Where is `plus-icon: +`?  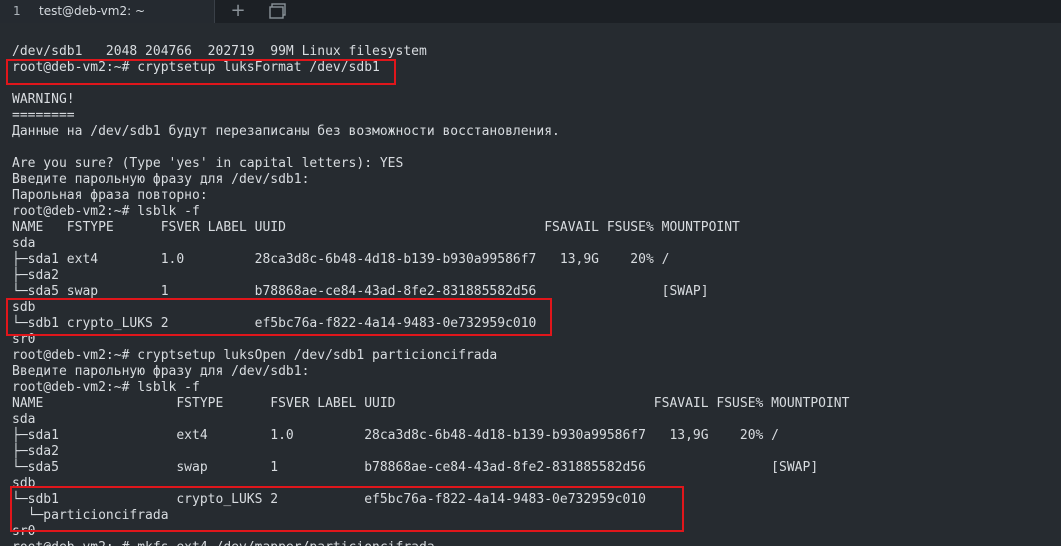
plus-icon: + is located at coordinates (238, 11).